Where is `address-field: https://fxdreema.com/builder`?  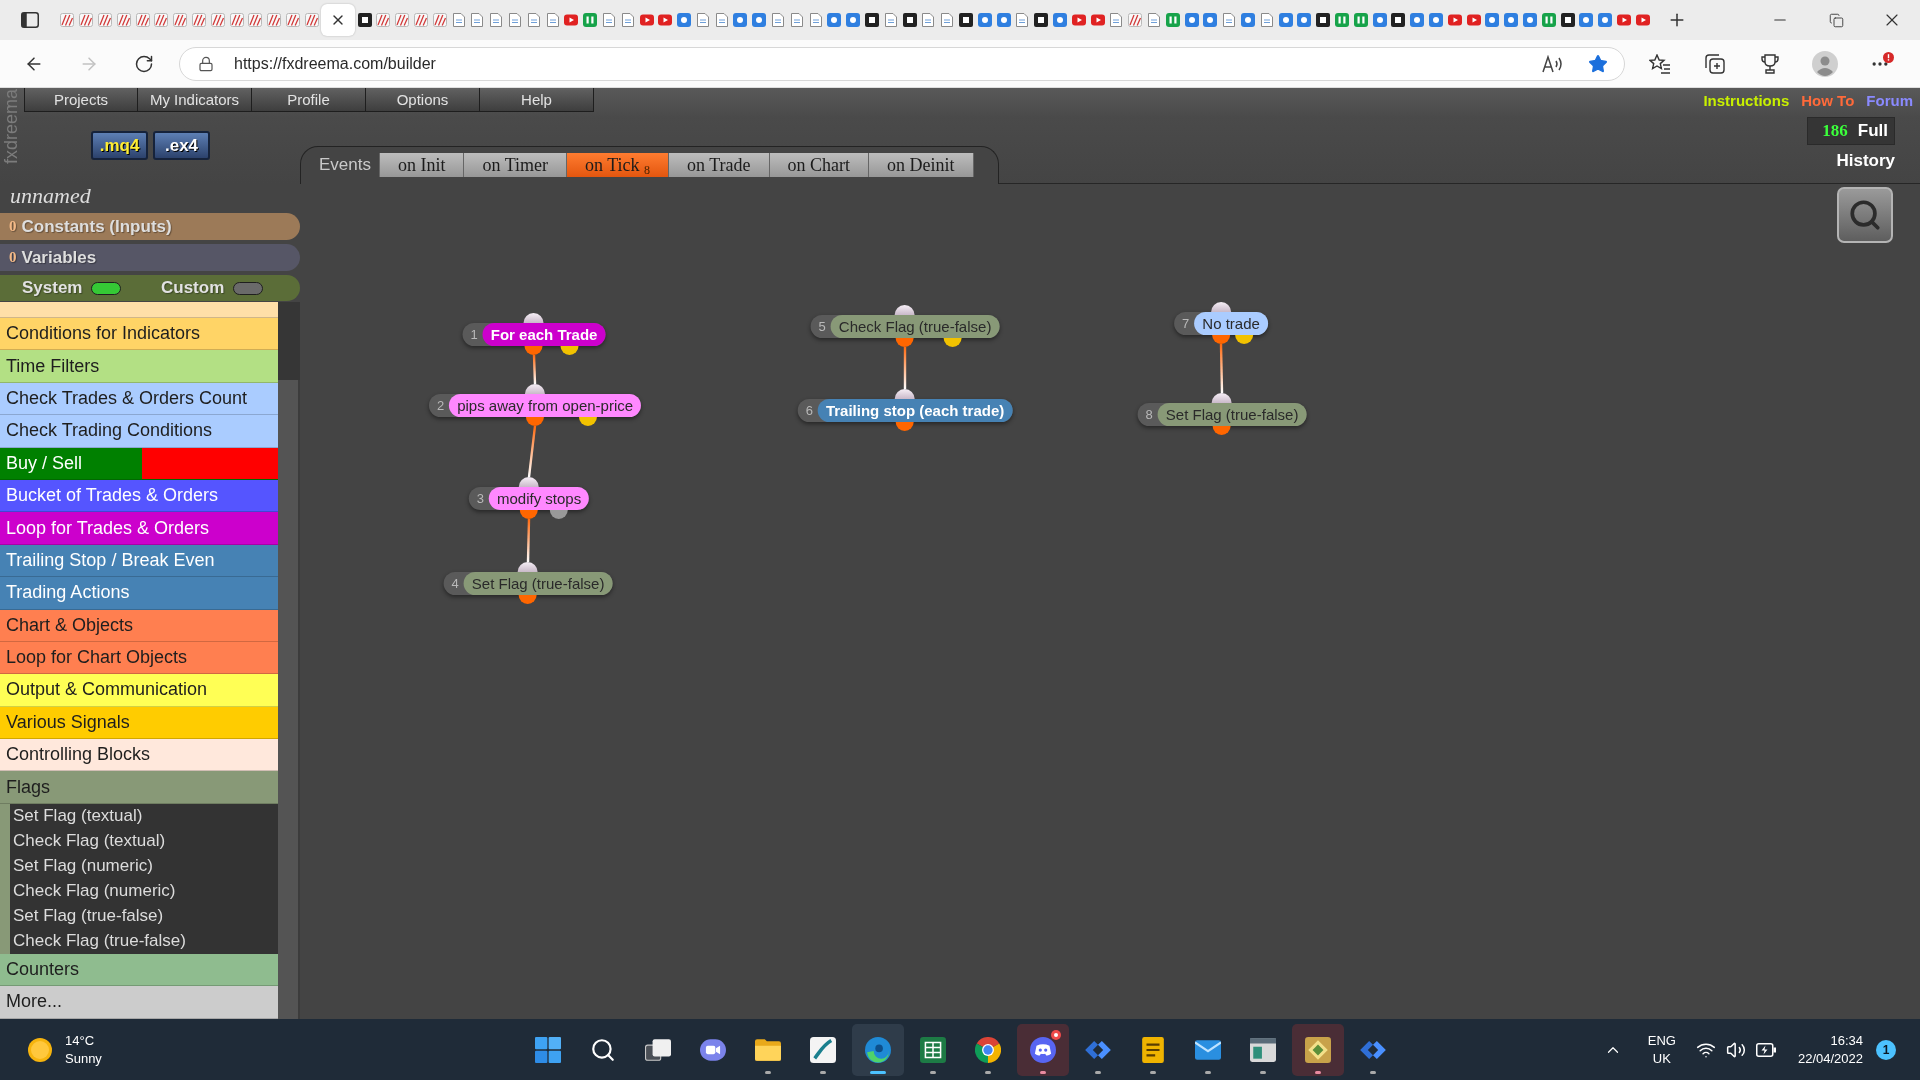 address-field: https://fxdreema.com/builder is located at coordinates (902, 63).